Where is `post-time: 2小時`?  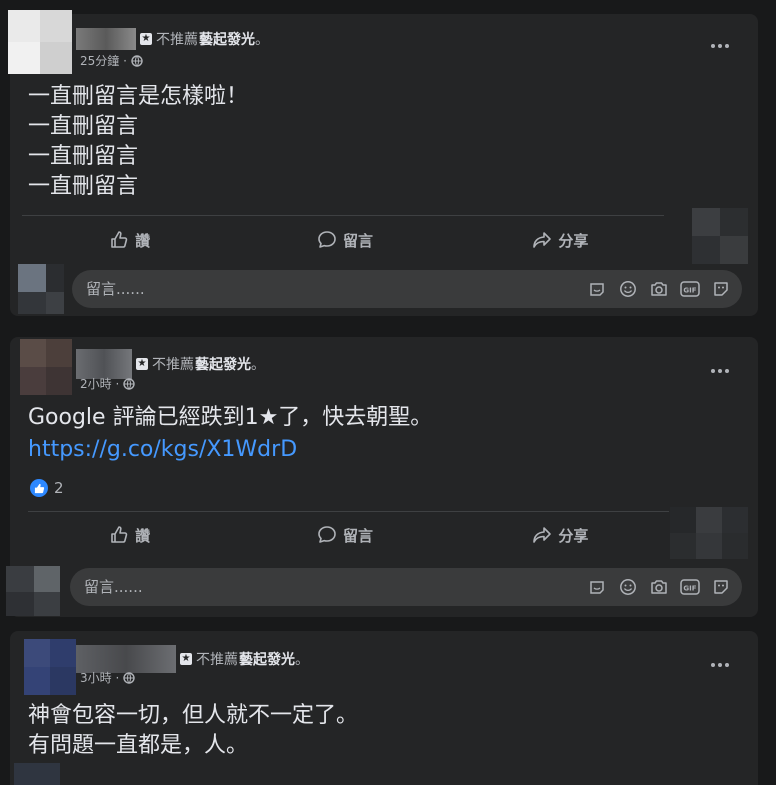
post-time: 2小時 is located at coordinates (96, 383).